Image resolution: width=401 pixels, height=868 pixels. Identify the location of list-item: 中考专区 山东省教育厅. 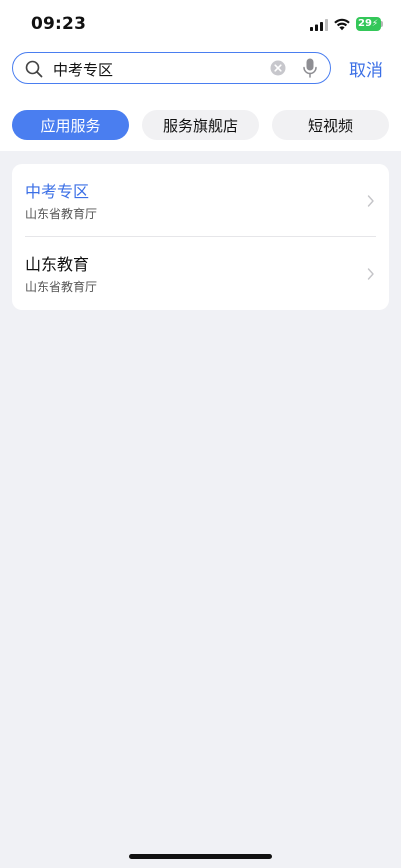
(200, 200).